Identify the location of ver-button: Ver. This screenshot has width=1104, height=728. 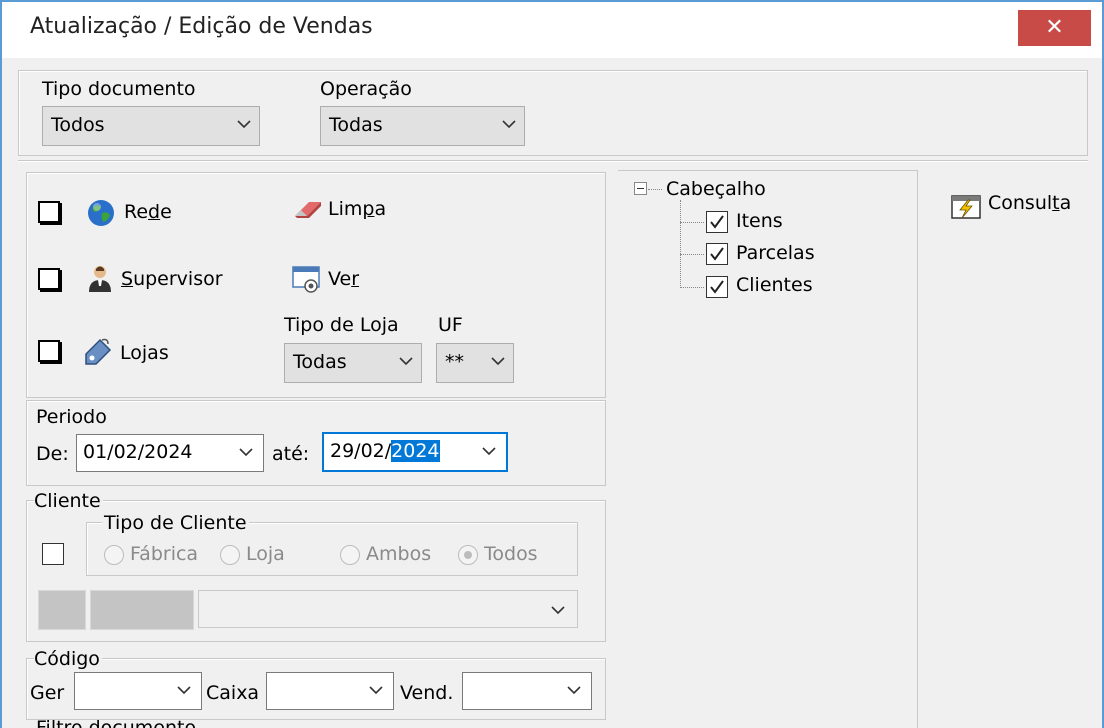
(343, 279).